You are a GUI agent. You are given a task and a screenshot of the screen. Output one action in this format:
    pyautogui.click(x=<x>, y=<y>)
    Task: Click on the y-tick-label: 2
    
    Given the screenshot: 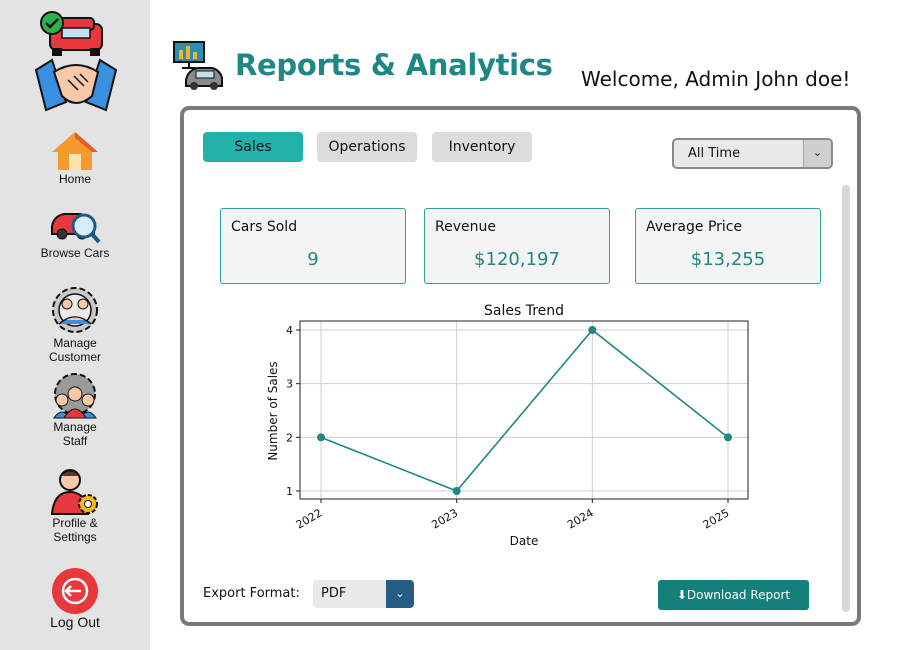 What is the action you would take?
    pyautogui.click(x=289, y=437)
    